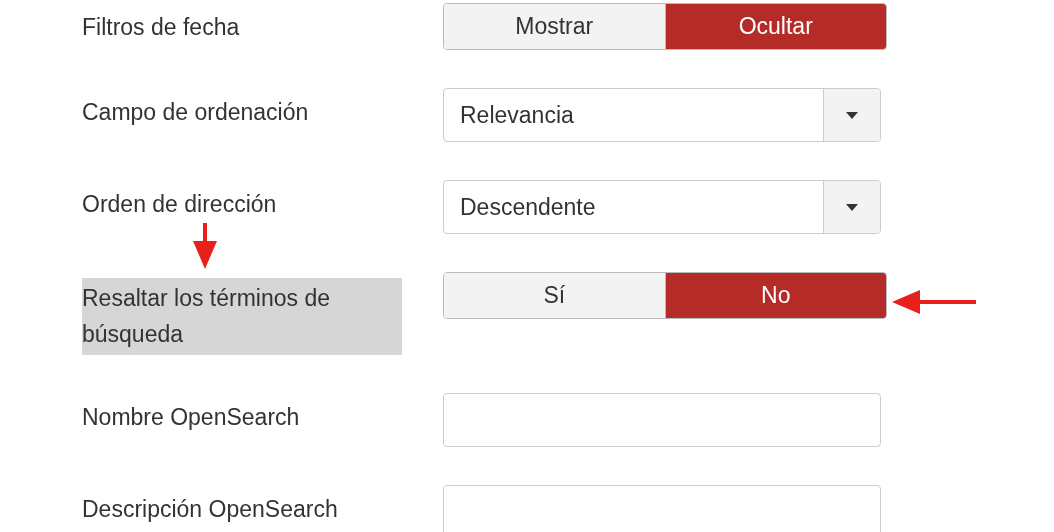  I want to click on arrow-left-icon, so click(934, 302).